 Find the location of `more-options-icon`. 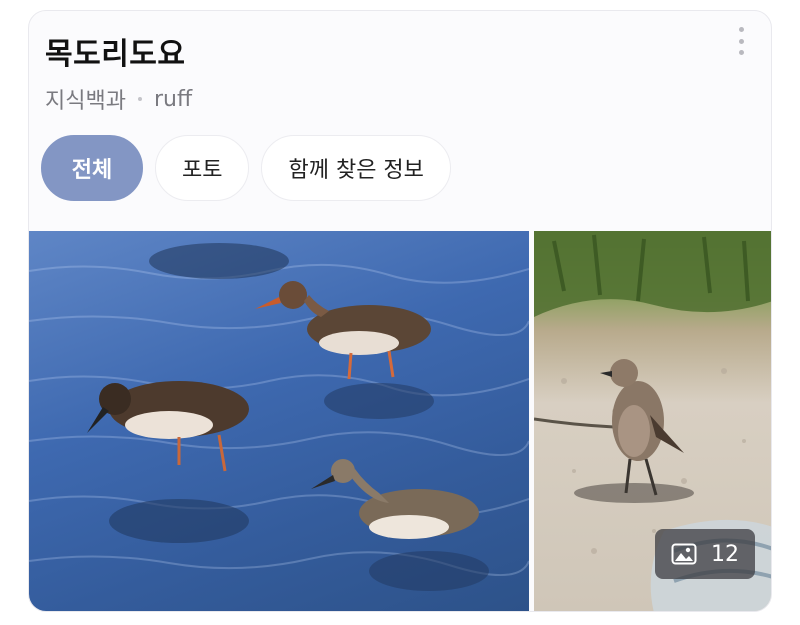

more-options-icon is located at coordinates (741, 41).